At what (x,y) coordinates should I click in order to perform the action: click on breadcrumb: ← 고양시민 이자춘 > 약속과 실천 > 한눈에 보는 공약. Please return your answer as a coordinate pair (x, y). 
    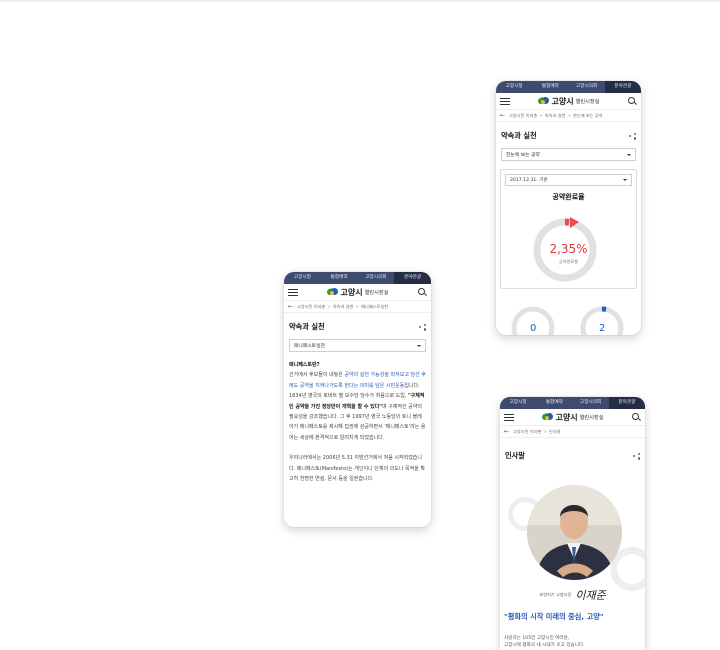
    Looking at the image, I should click on (568, 116).